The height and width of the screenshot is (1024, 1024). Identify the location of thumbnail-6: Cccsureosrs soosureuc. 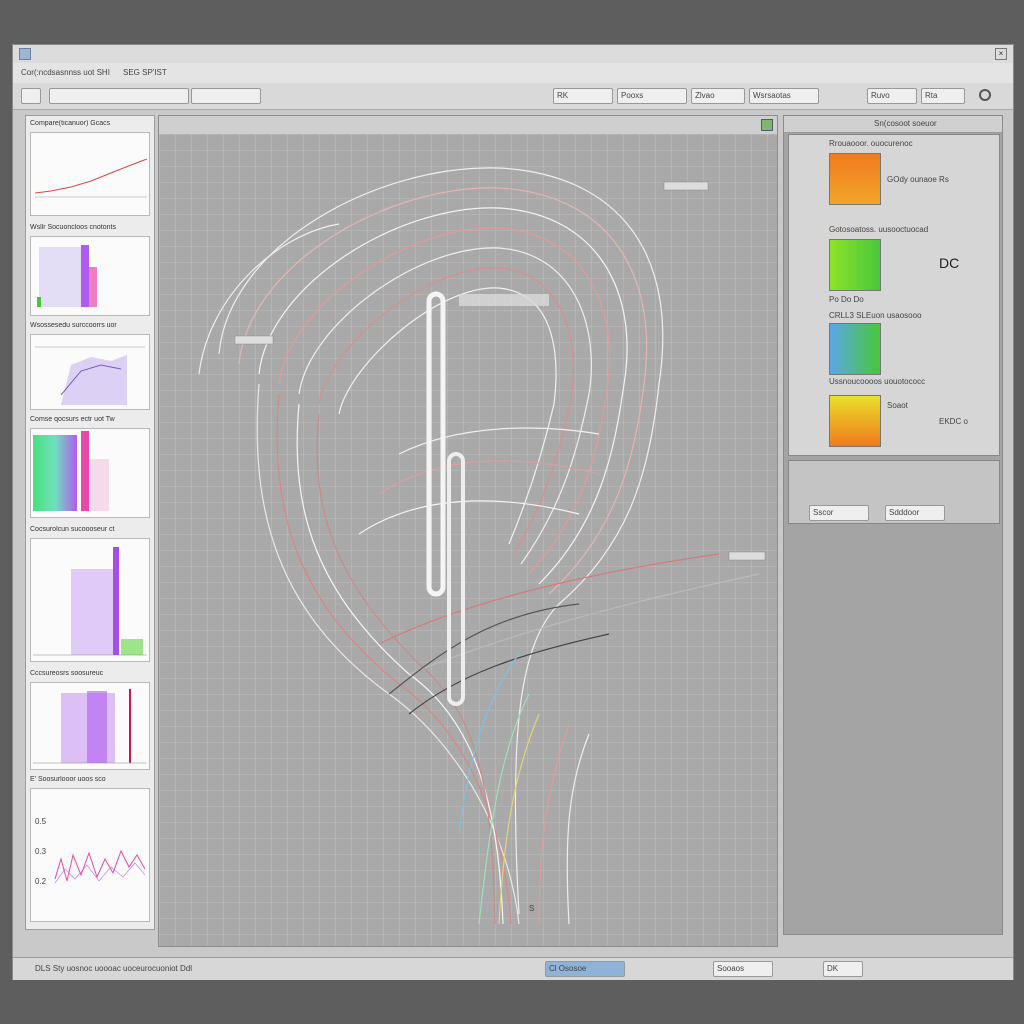
(90, 721).